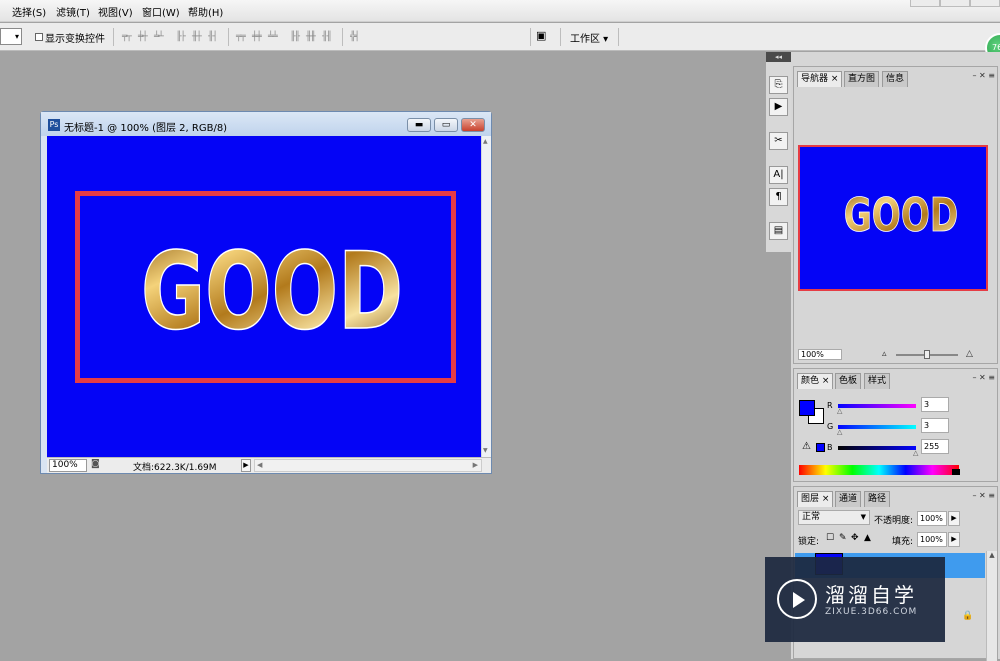 The width and height of the screenshot is (1000, 661). I want to click on history-icon: ⎘, so click(778, 85).